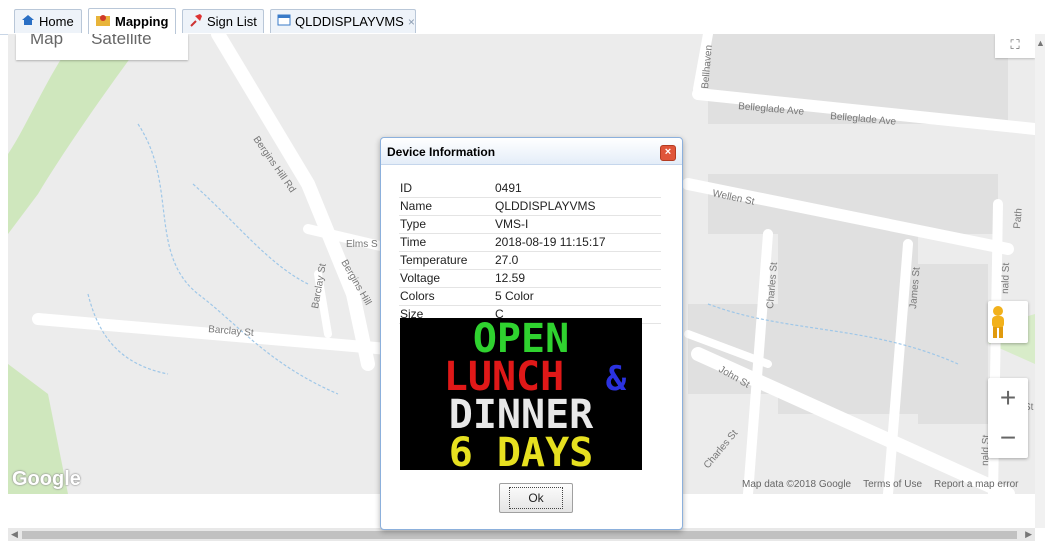 The height and width of the screenshot is (543, 1045). Describe the element at coordinates (28, 21) in the screenshot. I see `home-icon` at that location.